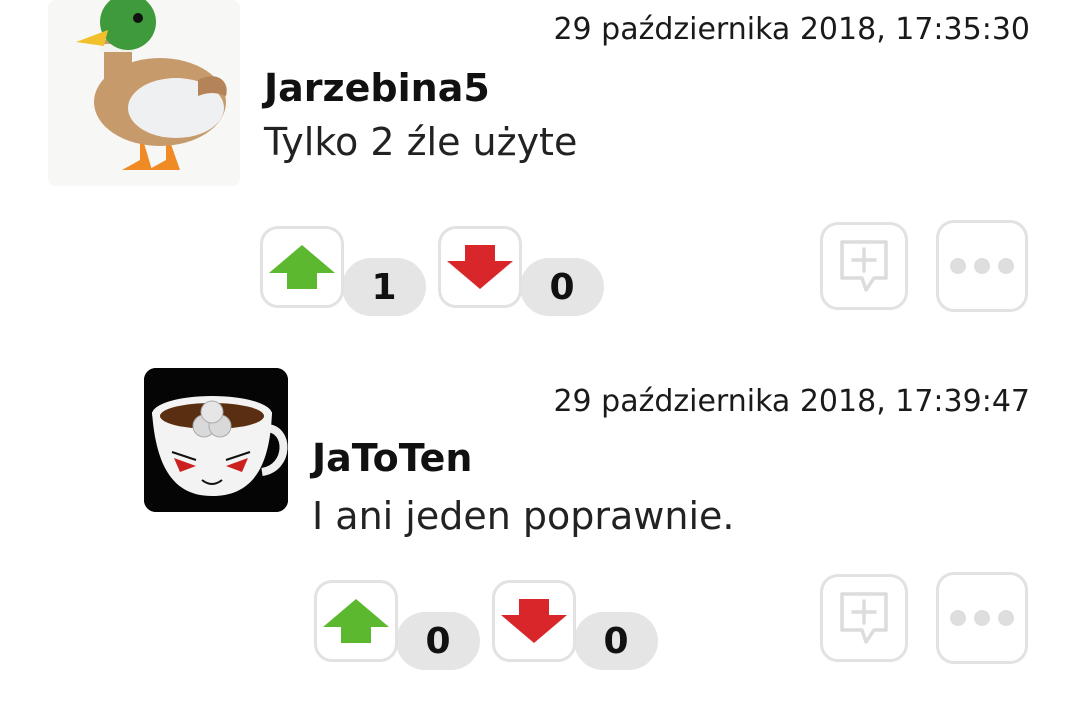 The height and width of the screenshot is (715, 1080). I want to click on duck-avatar-image, so click(151, 85).